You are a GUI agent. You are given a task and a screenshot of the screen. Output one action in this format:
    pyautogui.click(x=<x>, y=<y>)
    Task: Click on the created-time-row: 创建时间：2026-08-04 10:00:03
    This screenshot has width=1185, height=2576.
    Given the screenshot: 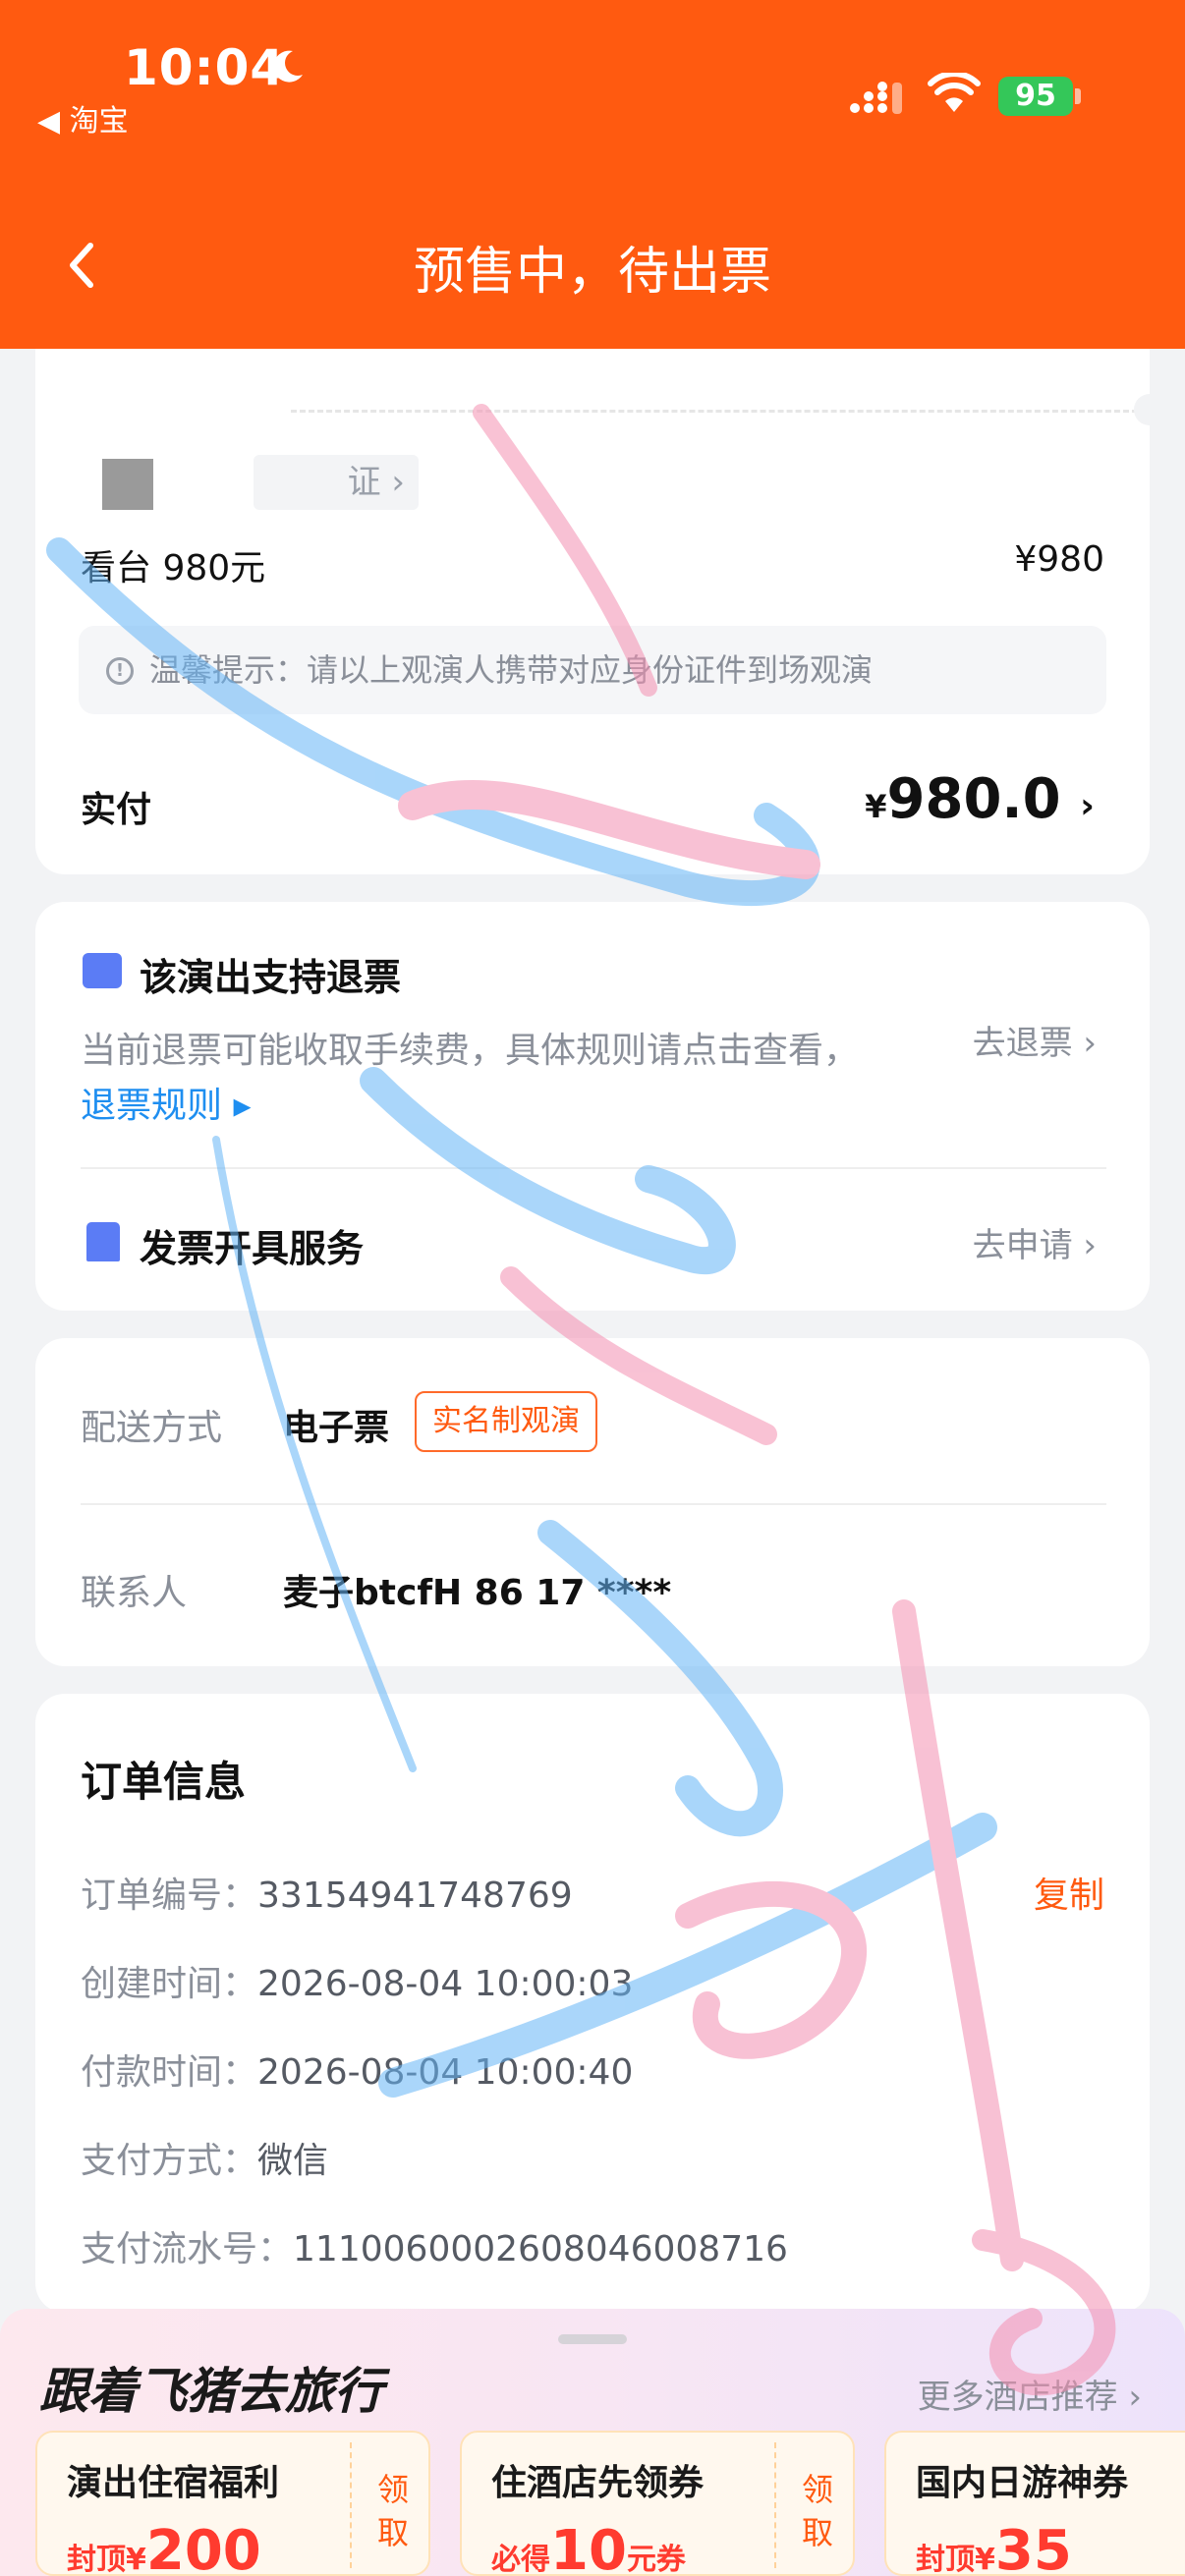 What is the action you would take?
    pyautogui.click(x=357, y=1980)
    